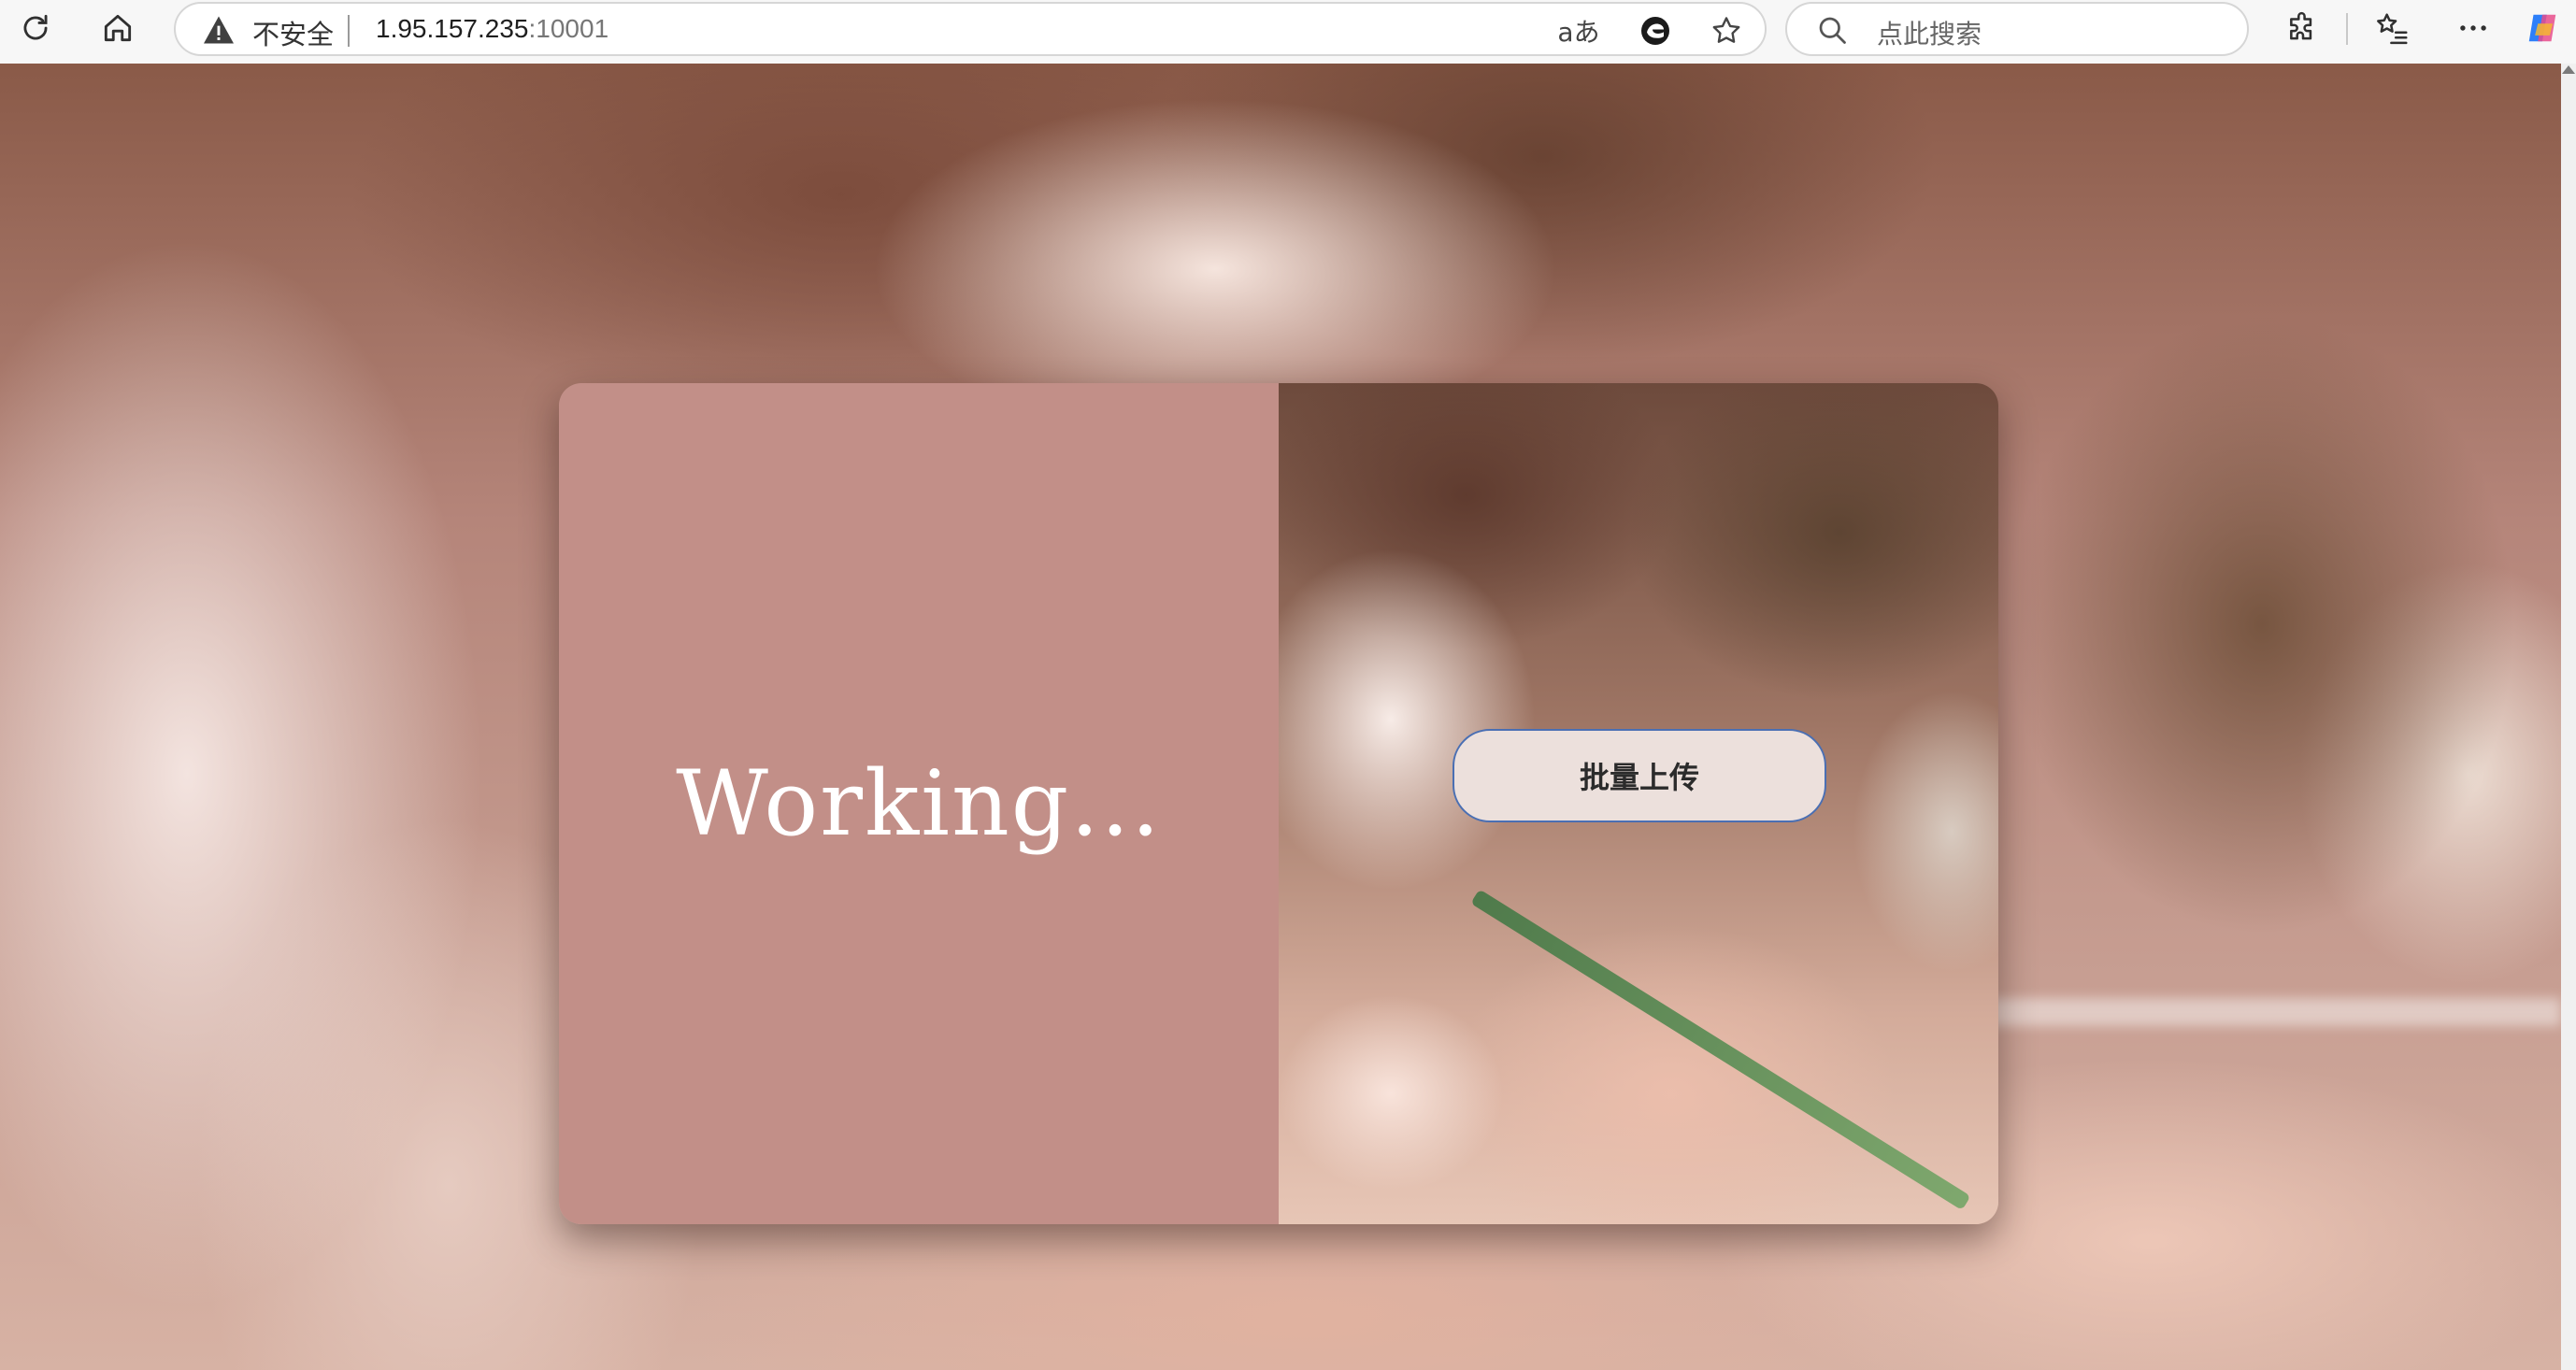  I want to click on url-port: :10001, so click(568, 28).